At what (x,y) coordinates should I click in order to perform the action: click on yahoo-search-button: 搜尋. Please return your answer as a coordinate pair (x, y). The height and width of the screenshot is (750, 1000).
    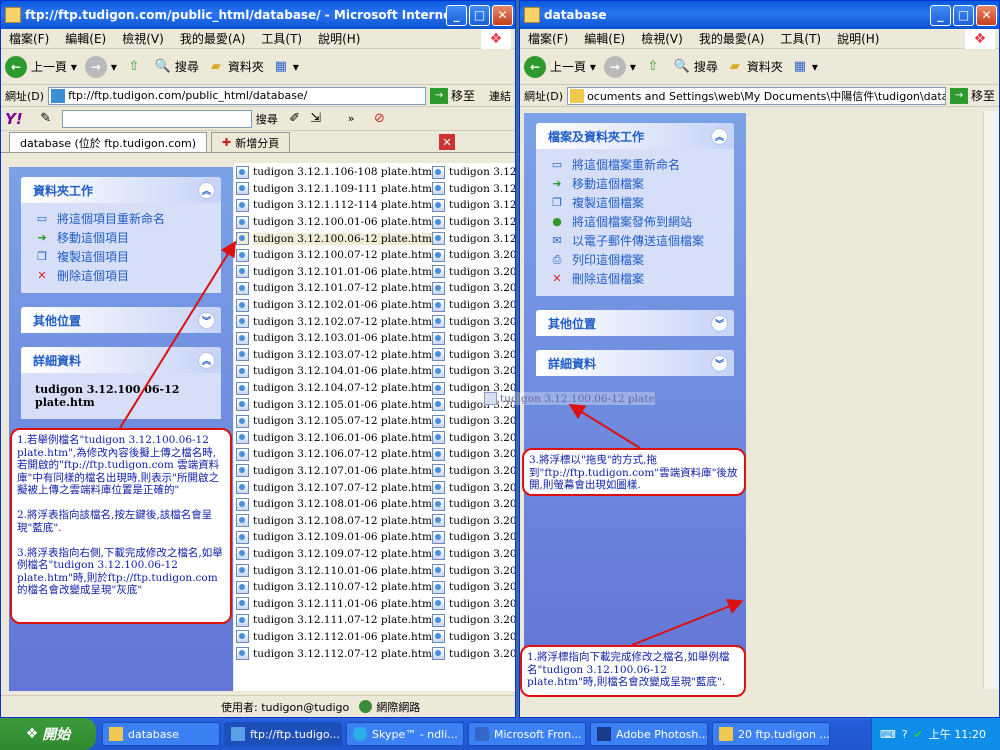
    Looking at the image, I should click on (267, 119).